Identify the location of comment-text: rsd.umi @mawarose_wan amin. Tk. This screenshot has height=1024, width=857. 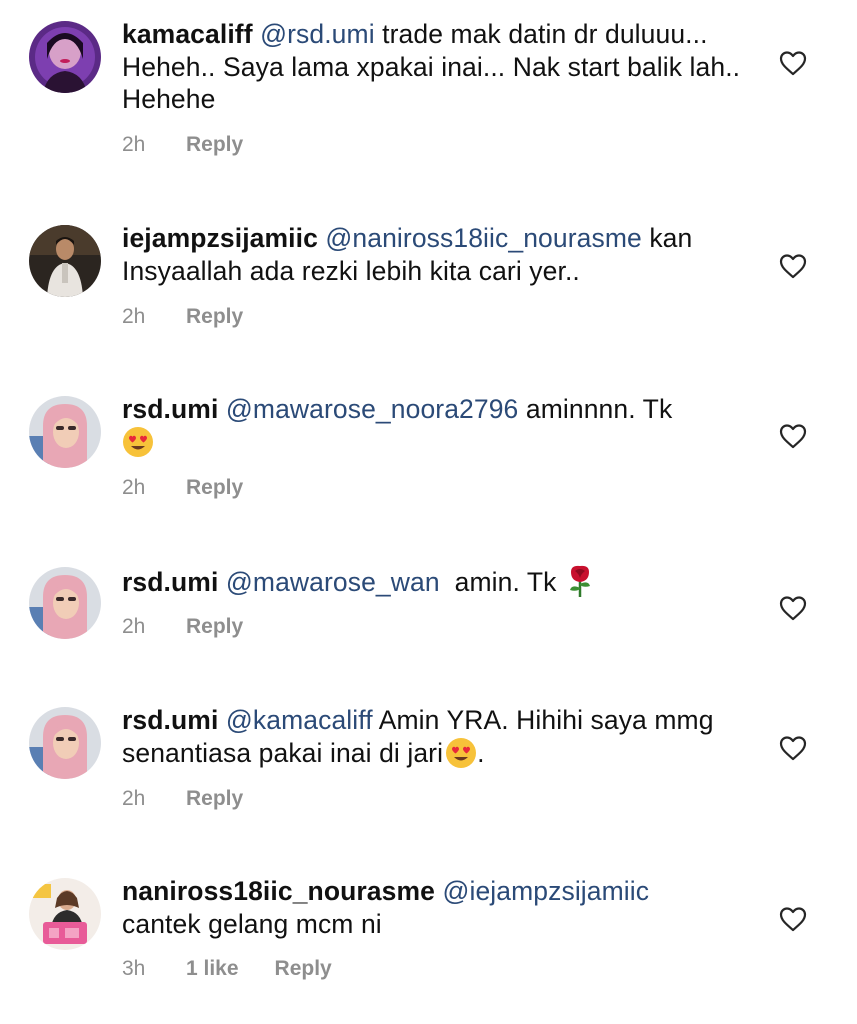
(432, 581).